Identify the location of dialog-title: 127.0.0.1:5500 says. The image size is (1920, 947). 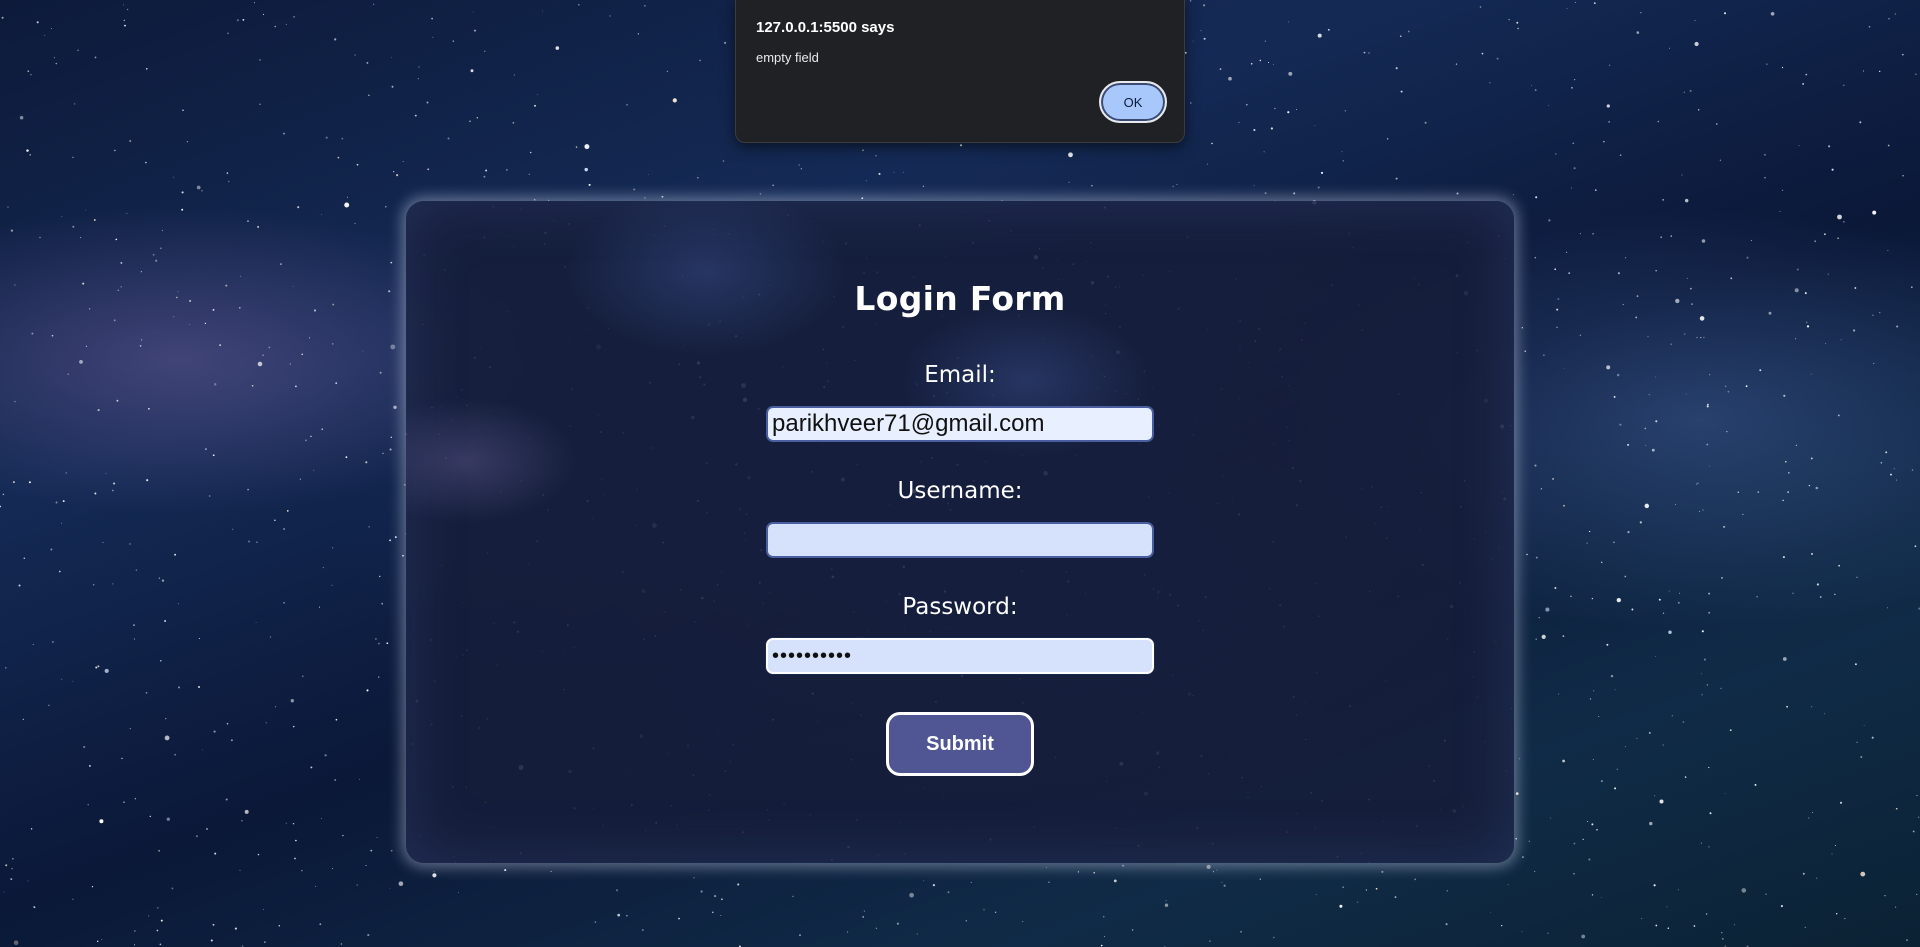
(825, 27).